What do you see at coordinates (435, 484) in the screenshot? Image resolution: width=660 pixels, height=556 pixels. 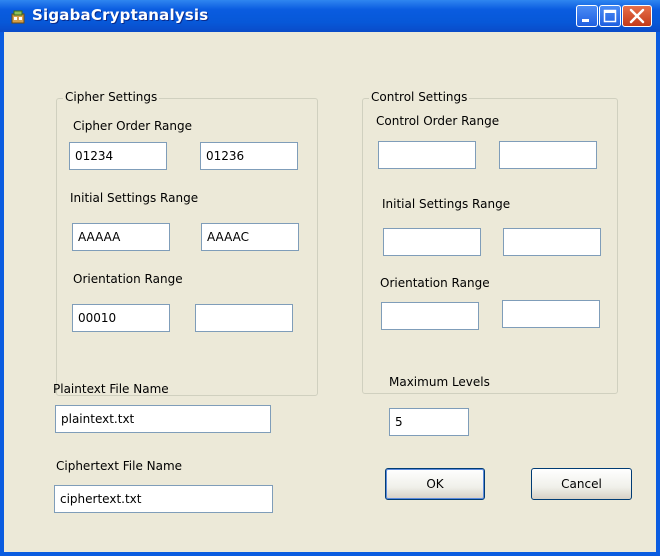 I see `ok-button: OK` at bounding box center [435, 484].